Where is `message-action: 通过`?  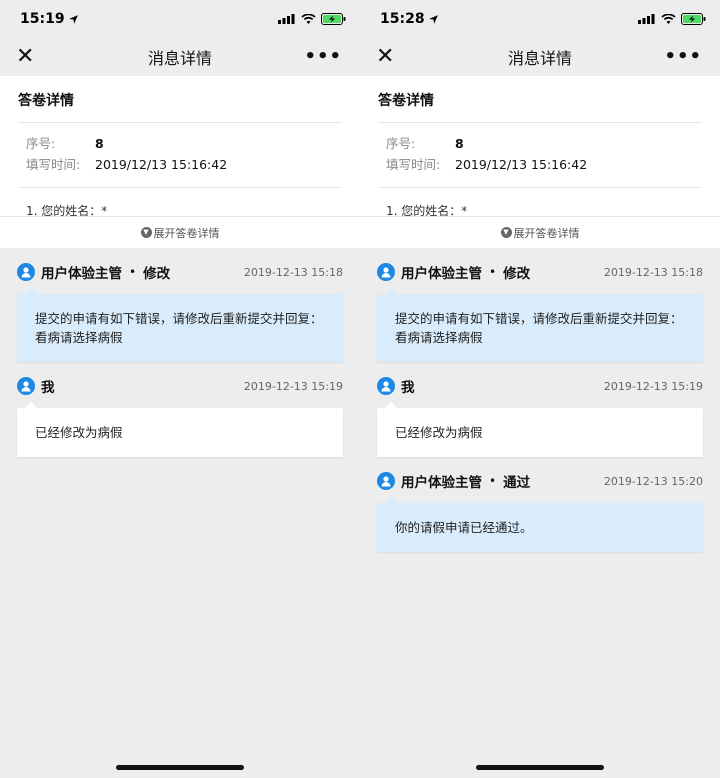 message-action: 通过 is located at coordinates (517, 483).